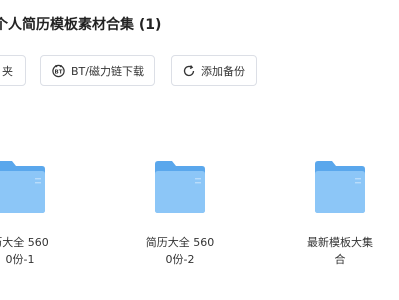  I want to click on folder-name-line1: 简历大全 560, so click(180, 242).